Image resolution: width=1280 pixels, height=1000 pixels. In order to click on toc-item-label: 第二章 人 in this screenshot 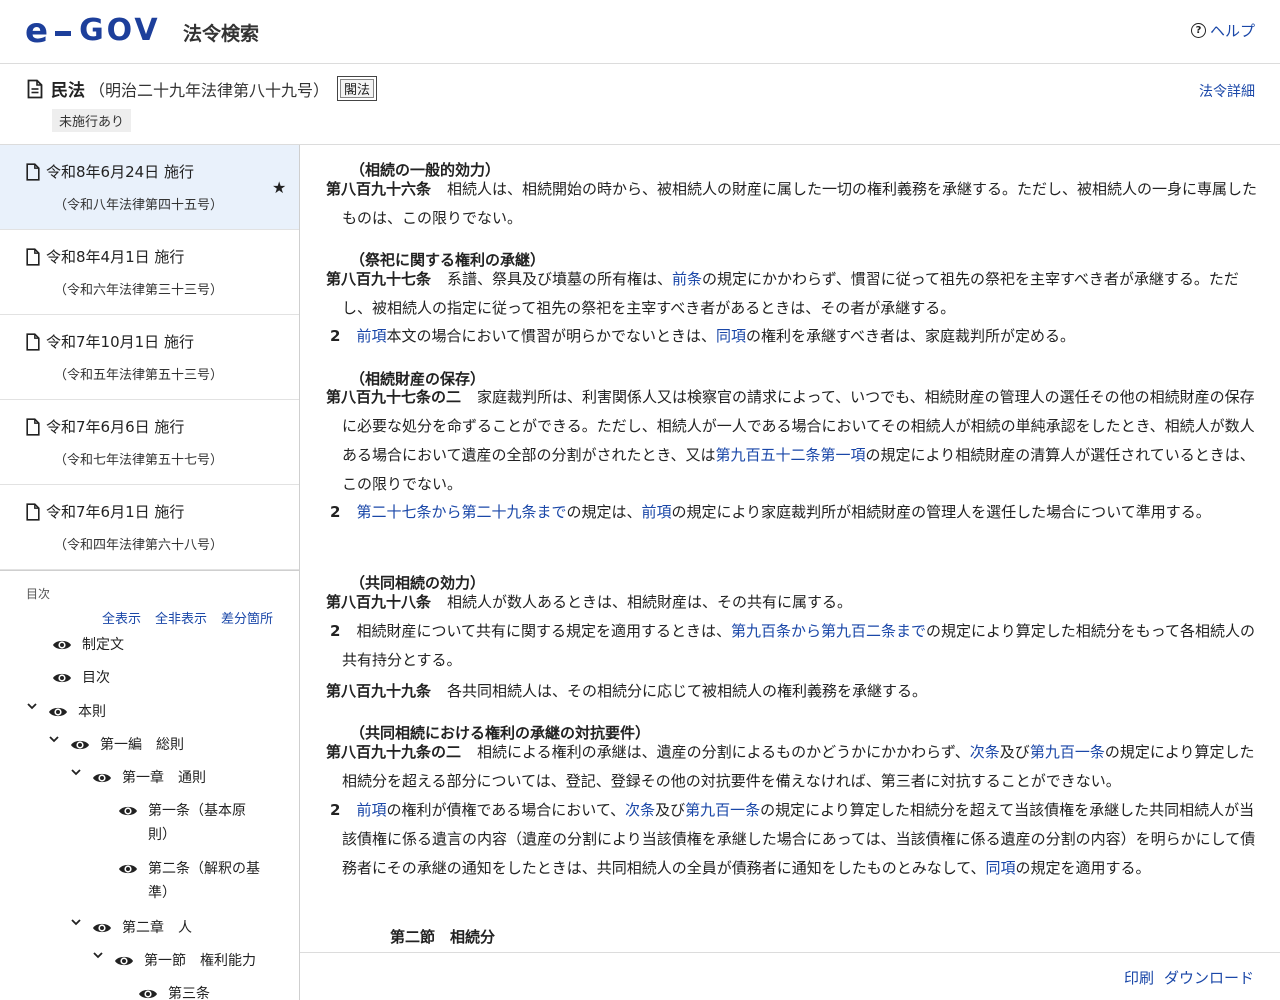, I will do `click(157, 928)`.